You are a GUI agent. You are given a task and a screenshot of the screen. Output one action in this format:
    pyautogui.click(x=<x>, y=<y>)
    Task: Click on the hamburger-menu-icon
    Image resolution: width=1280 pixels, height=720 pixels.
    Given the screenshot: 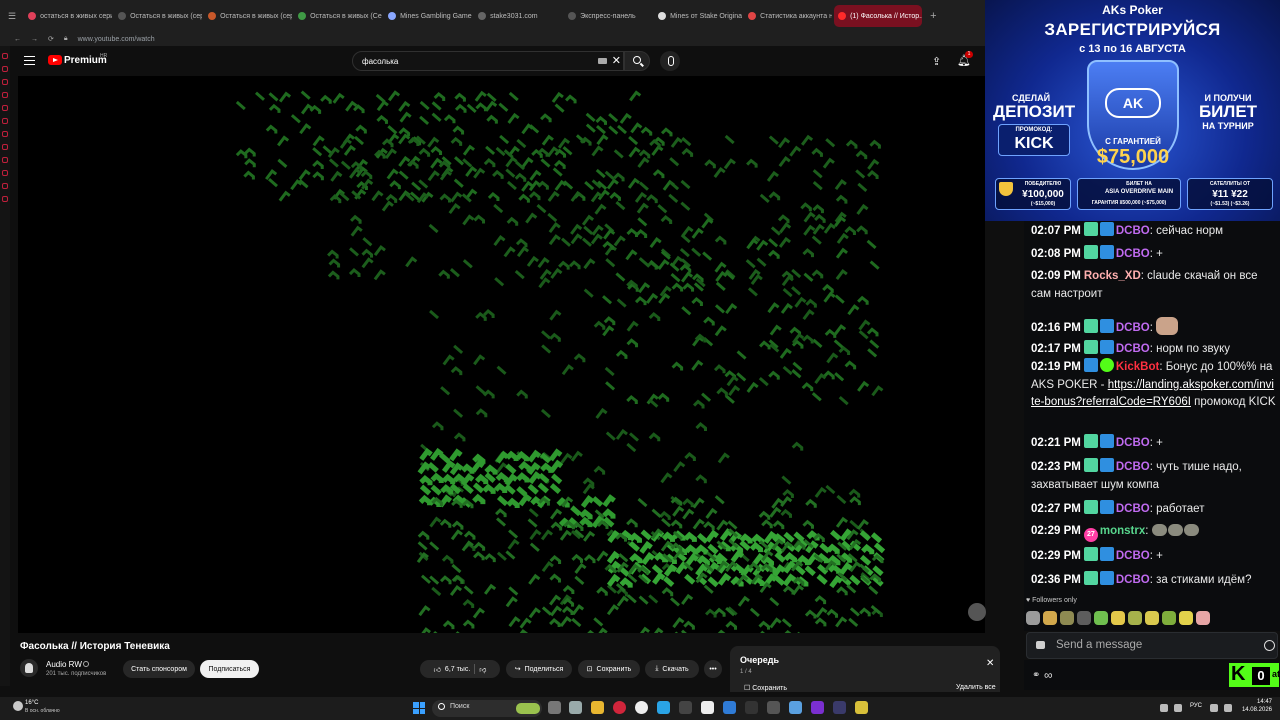 What is the action you would take?
    pyautogui.click(x=29, y=60)
    